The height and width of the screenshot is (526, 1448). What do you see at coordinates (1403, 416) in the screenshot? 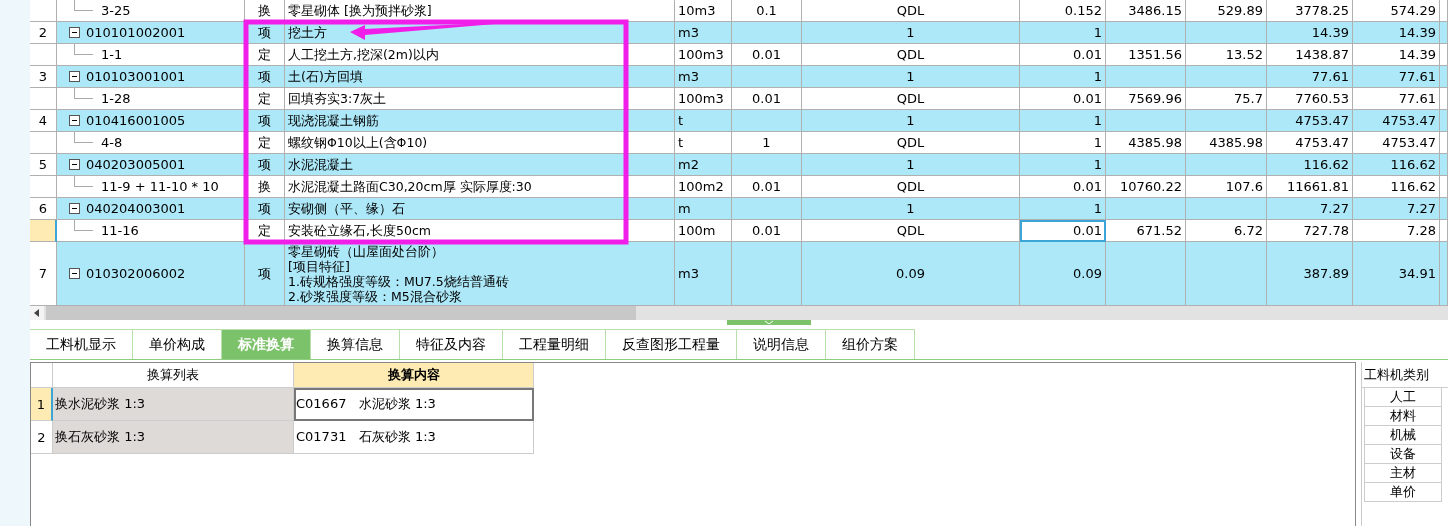
I see `category-item: 材料` at bounding box center [1403, 416].